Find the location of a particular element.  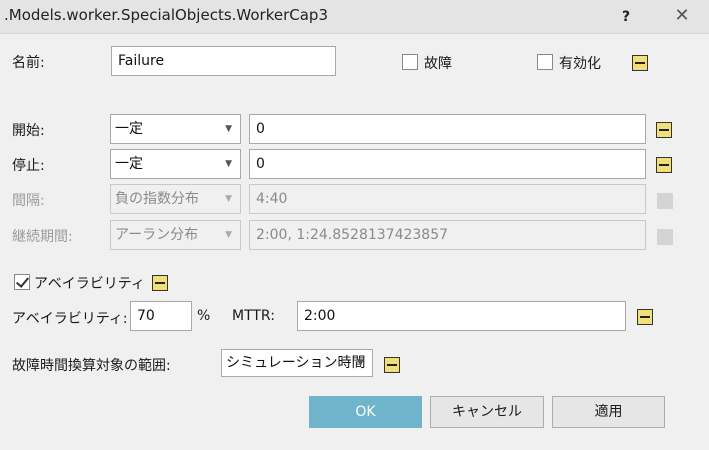

pin-icon-start is located at coordinates (664, 130).